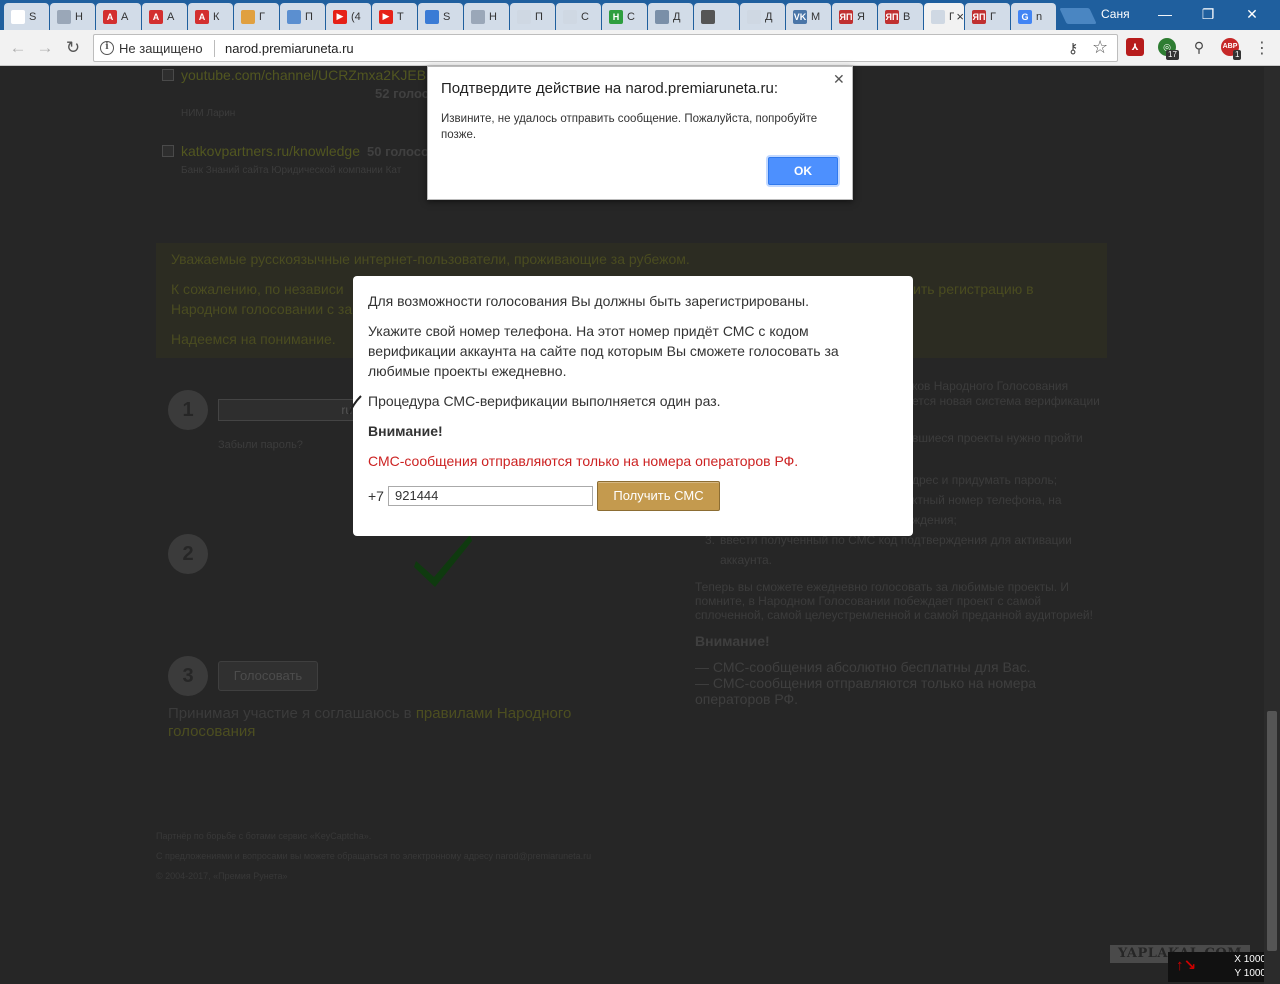 The width and height of the screenshot is (1280, 984). I want to click on step-1-badge: 1, so click(188, 410).